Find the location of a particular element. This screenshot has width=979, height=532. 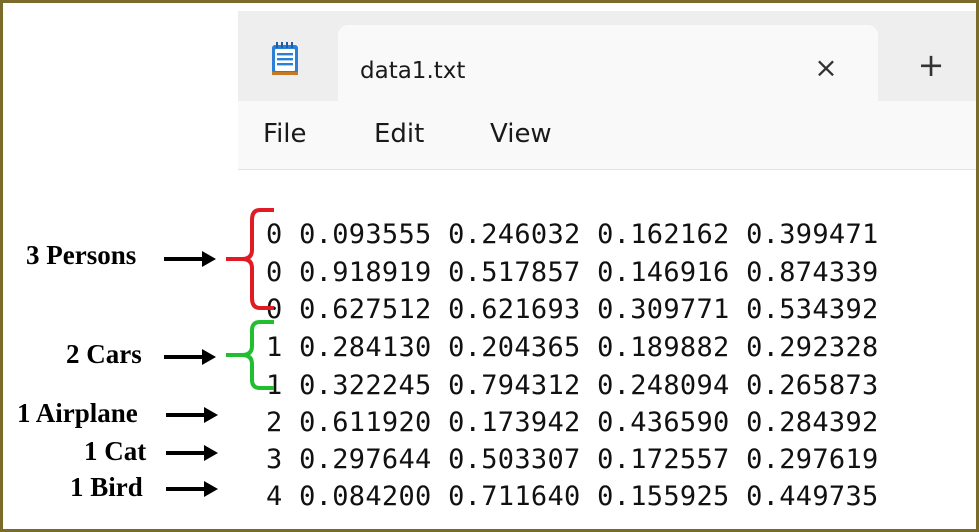

text-line: 0 0.093555 0.246032 0.162162 0.399471 is located at coordinates (572, 234).